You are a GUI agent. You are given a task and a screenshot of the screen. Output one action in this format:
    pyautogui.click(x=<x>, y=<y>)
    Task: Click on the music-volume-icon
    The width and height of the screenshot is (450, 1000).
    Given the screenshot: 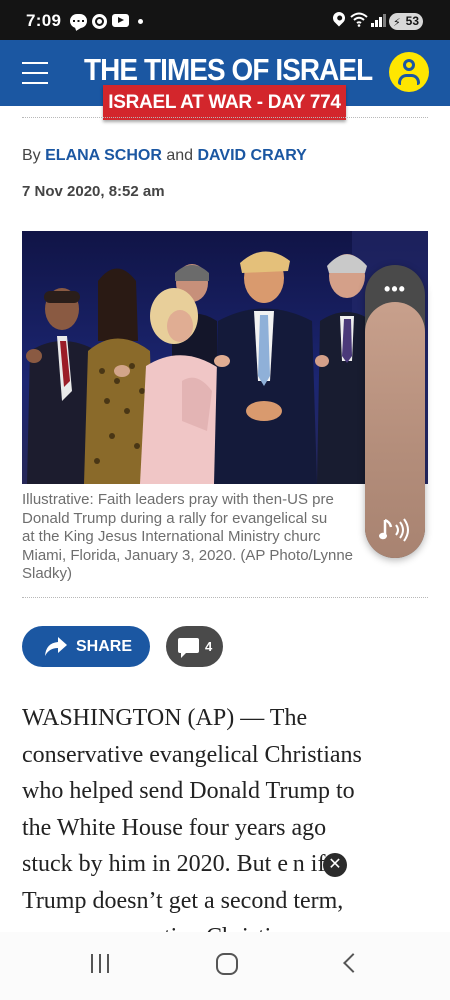 What is the action you would take?
    pyautogui.click(x=394, y=530)
    